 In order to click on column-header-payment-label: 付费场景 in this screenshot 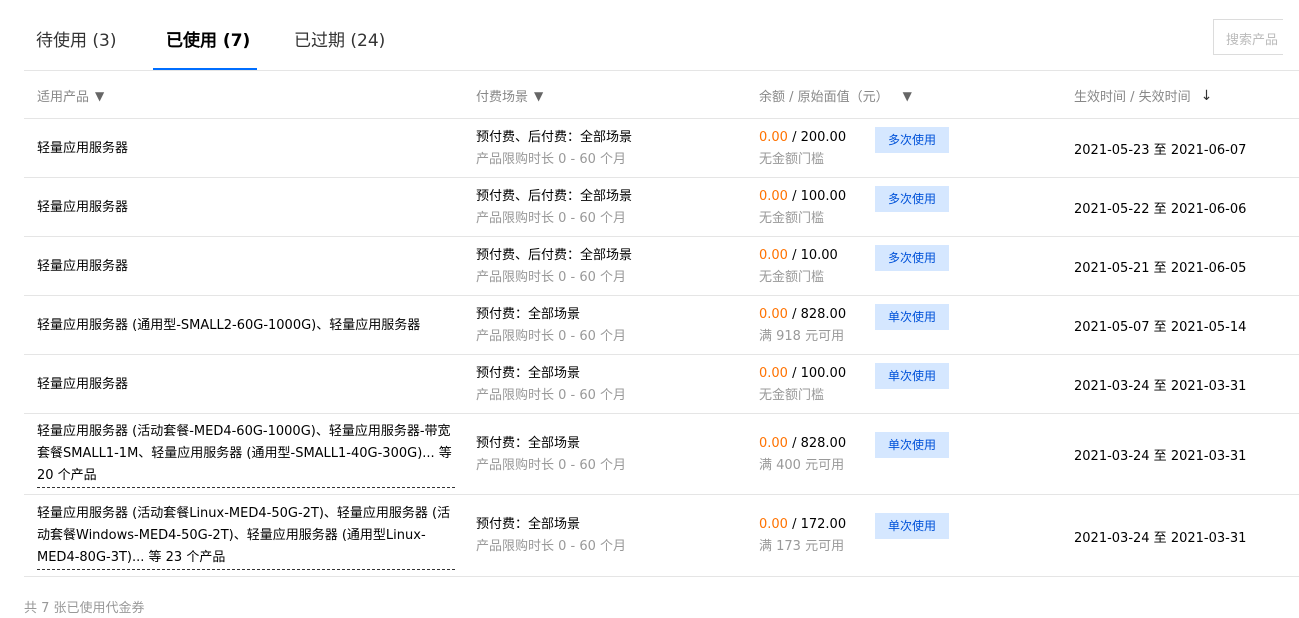, I will do `click(502, 97)`.